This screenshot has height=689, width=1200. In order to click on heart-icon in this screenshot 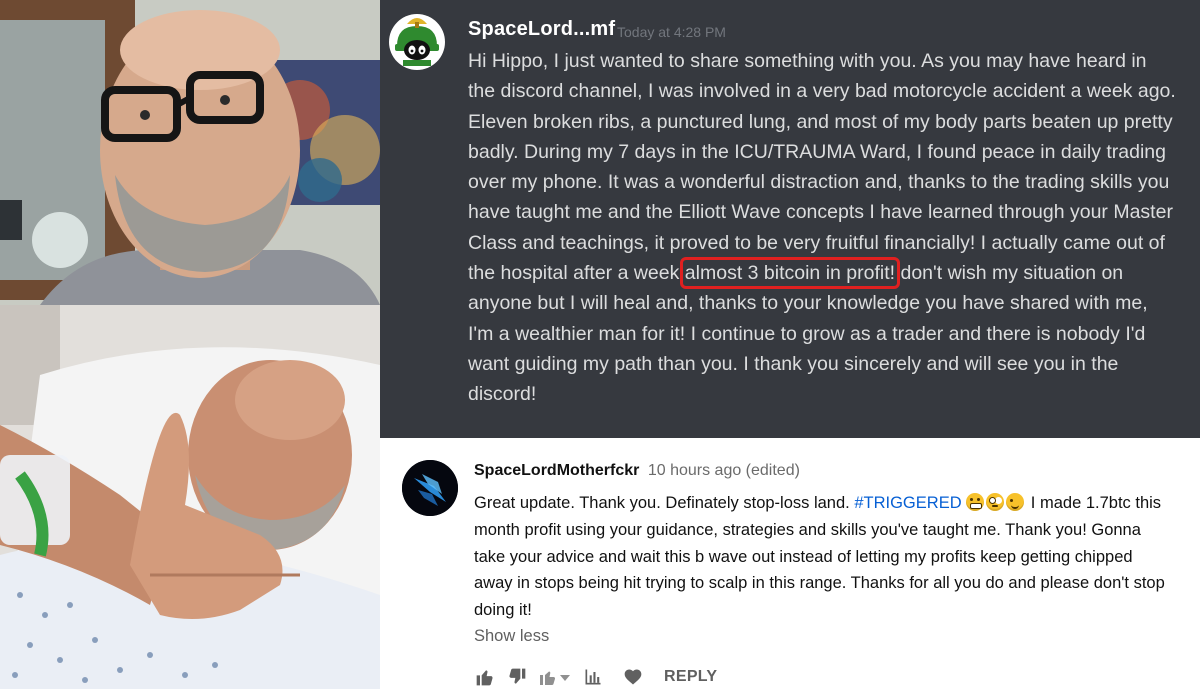, I will do `click(633, 677)`.